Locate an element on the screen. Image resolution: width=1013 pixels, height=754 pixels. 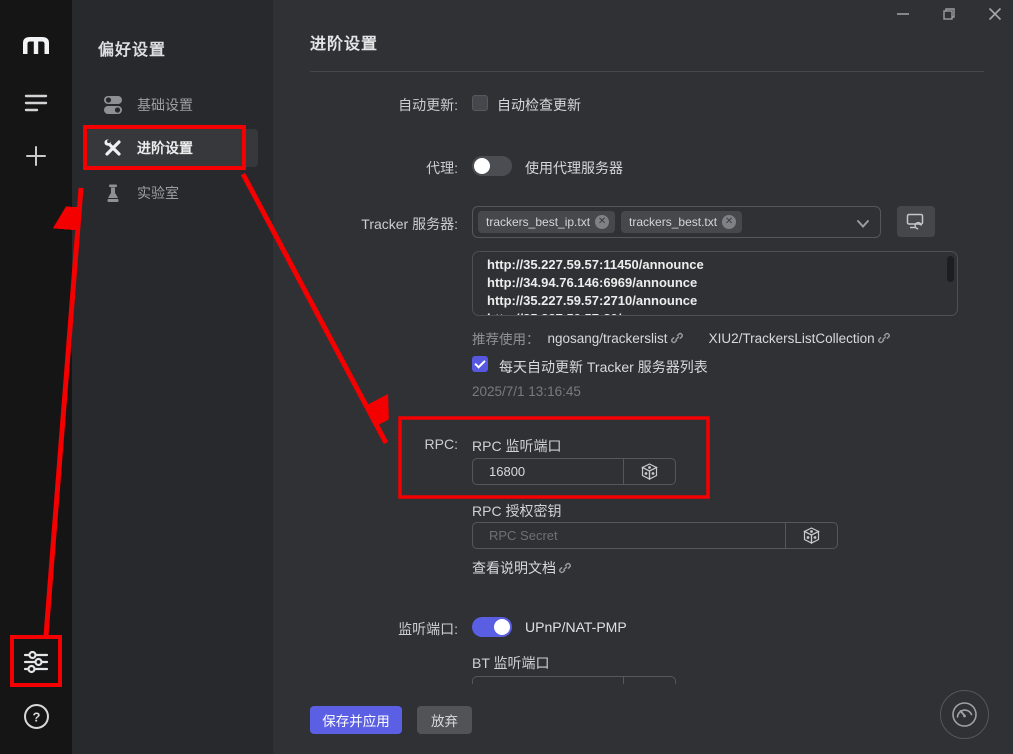
rpc-secret-control: RPC Secret is located at coordinates (655, 535).